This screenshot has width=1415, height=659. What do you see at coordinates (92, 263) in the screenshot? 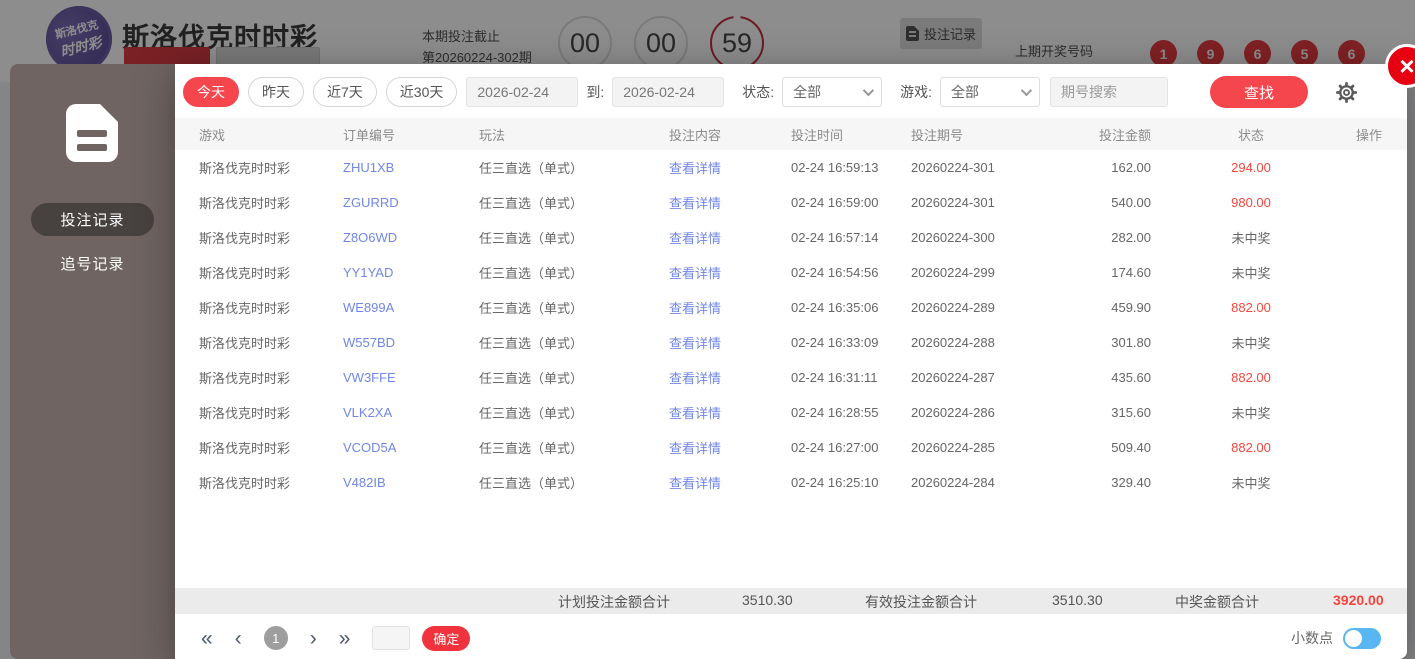
I see `sidebar-item-inactive: 追号记录` at bounding box center [92, 263].